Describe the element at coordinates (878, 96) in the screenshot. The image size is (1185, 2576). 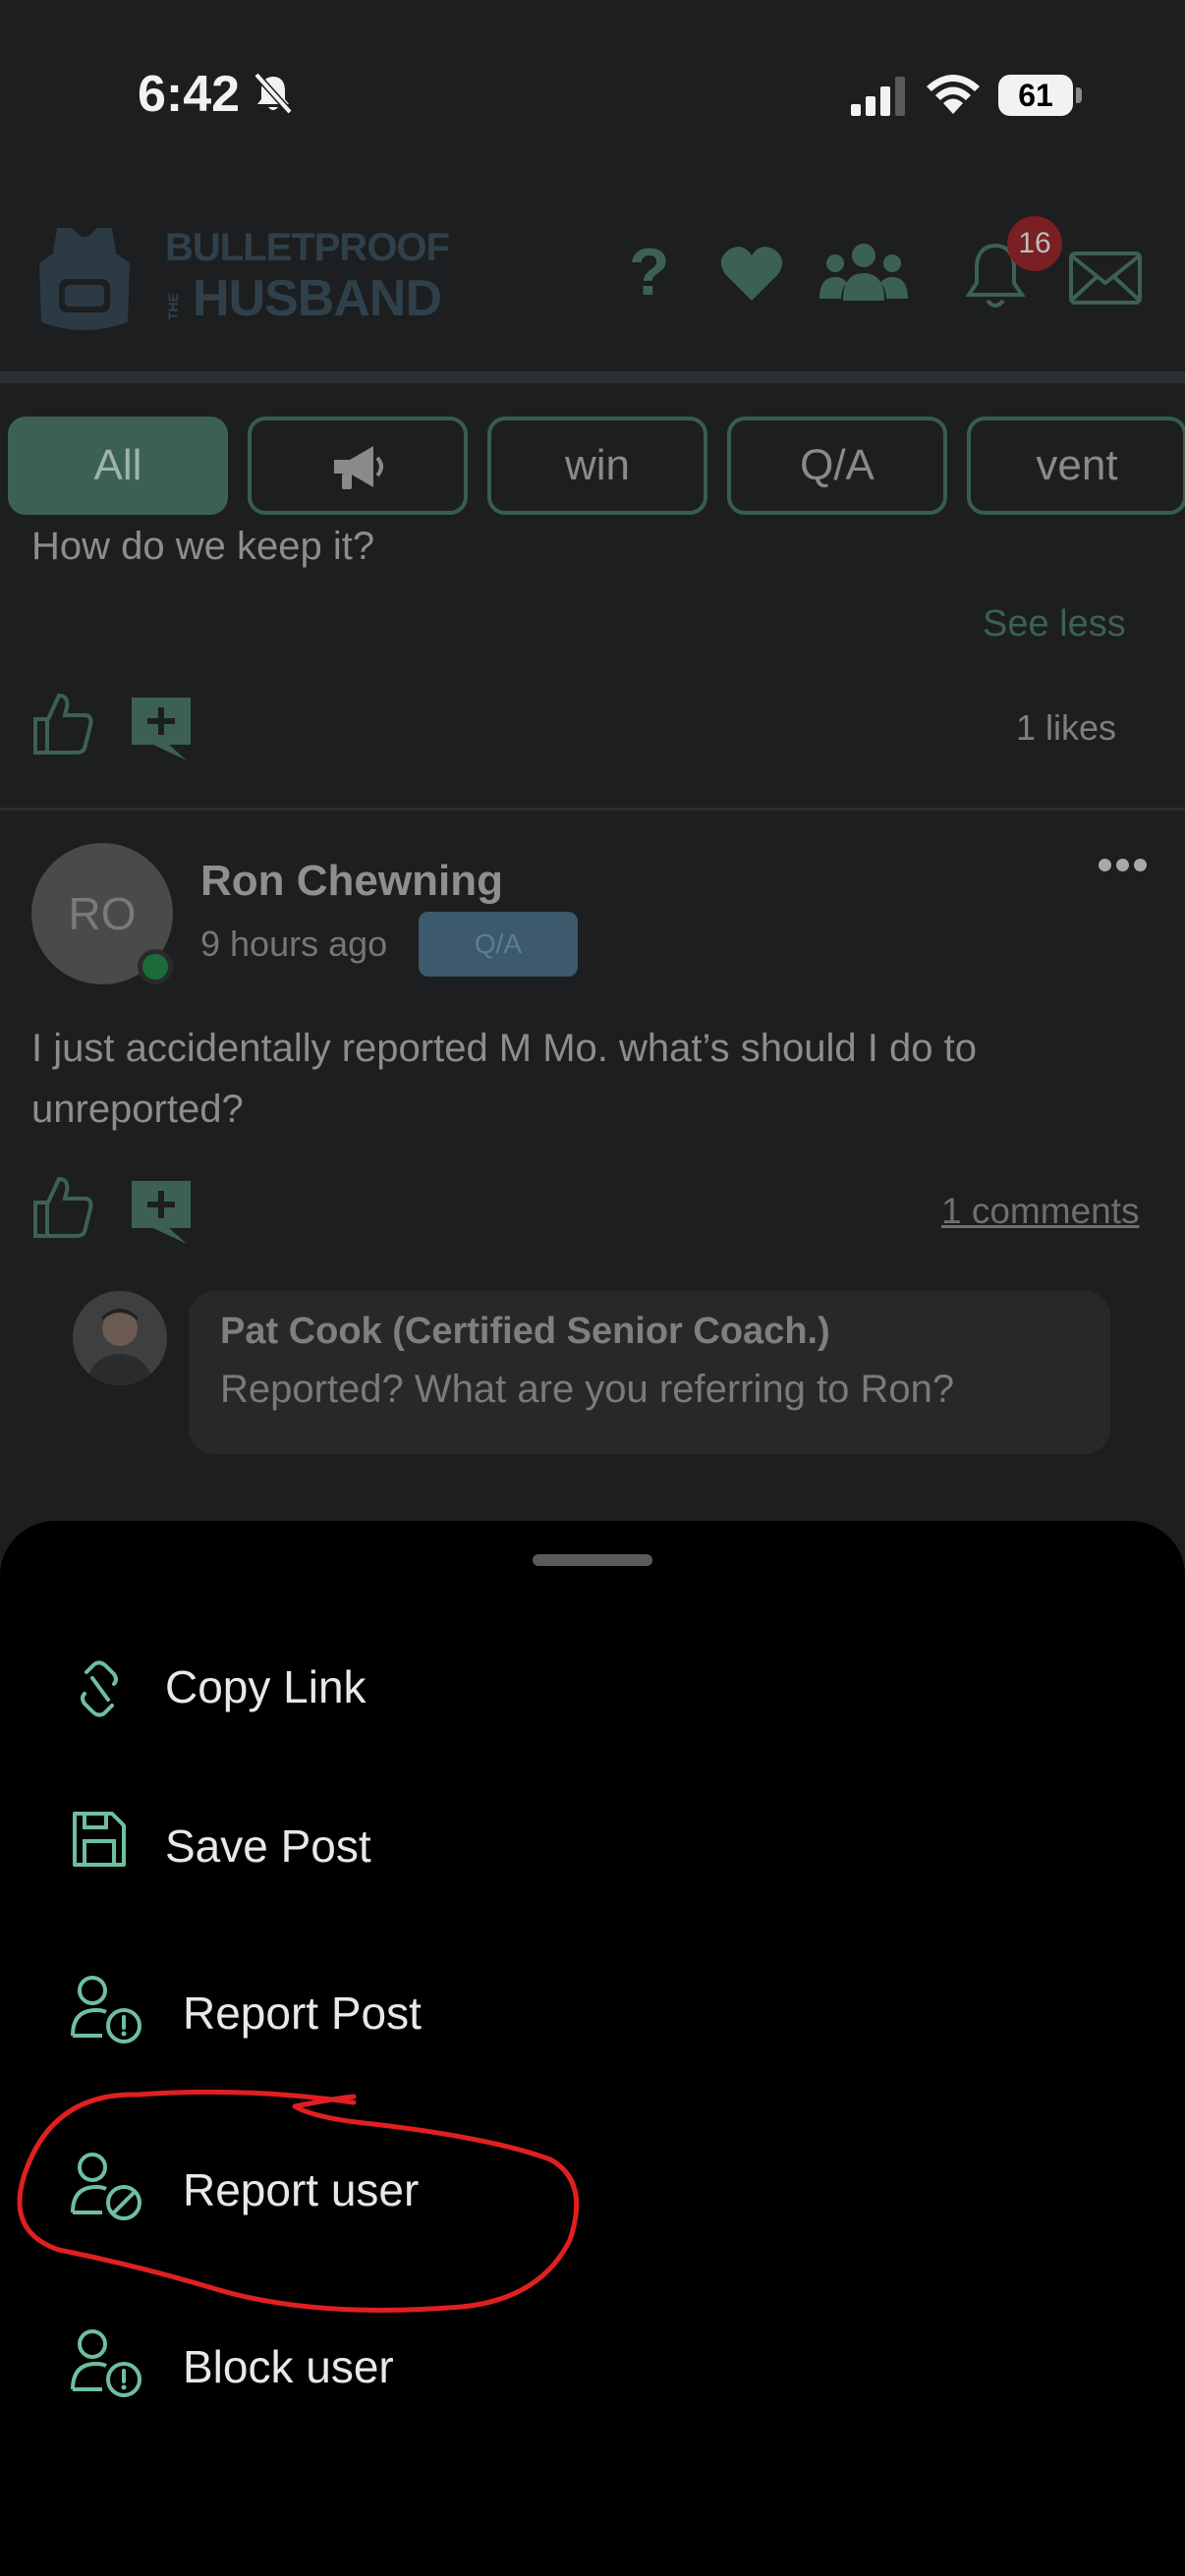
I see `cellular-signal-icon` at that location.